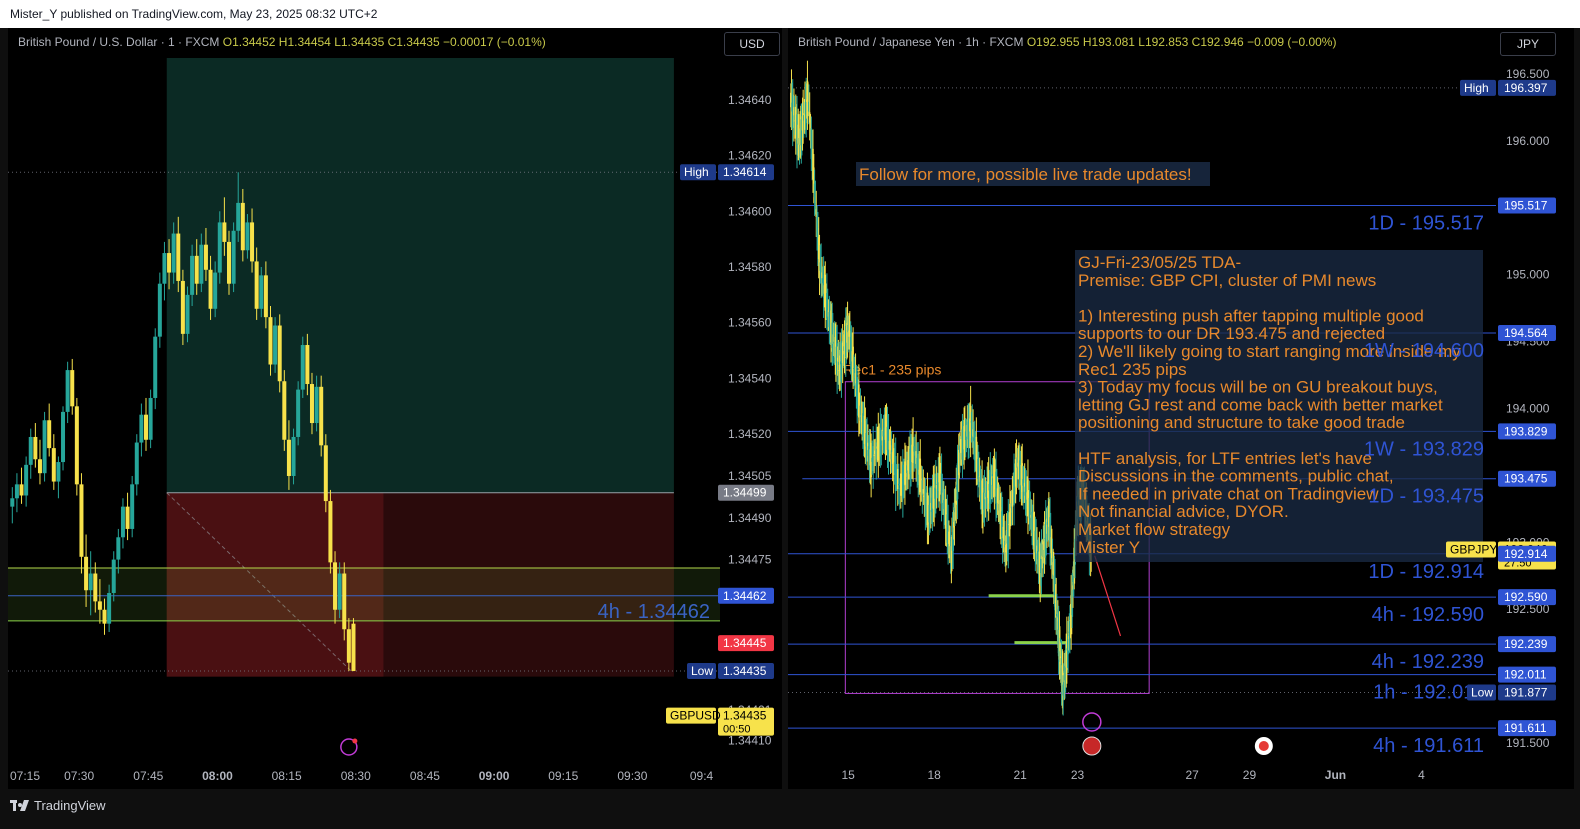 This screenshot has width=1580, height=829. Describe the element at coordinates (25, 776) in the screenshot. I see `x-tick-label-0: 07:15` at that location.